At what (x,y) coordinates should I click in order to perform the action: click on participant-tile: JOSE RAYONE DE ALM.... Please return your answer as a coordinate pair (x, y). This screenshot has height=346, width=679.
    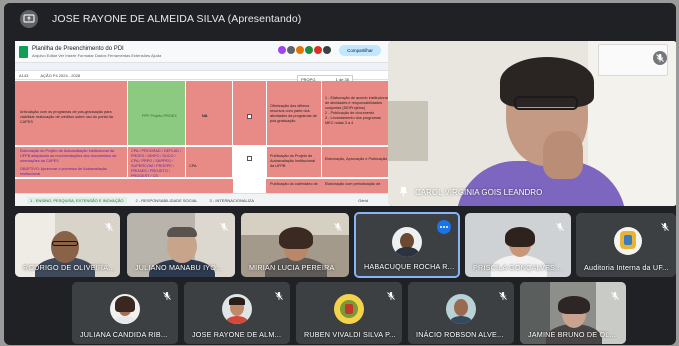
    Looking at the image, I should click on (237, 313).